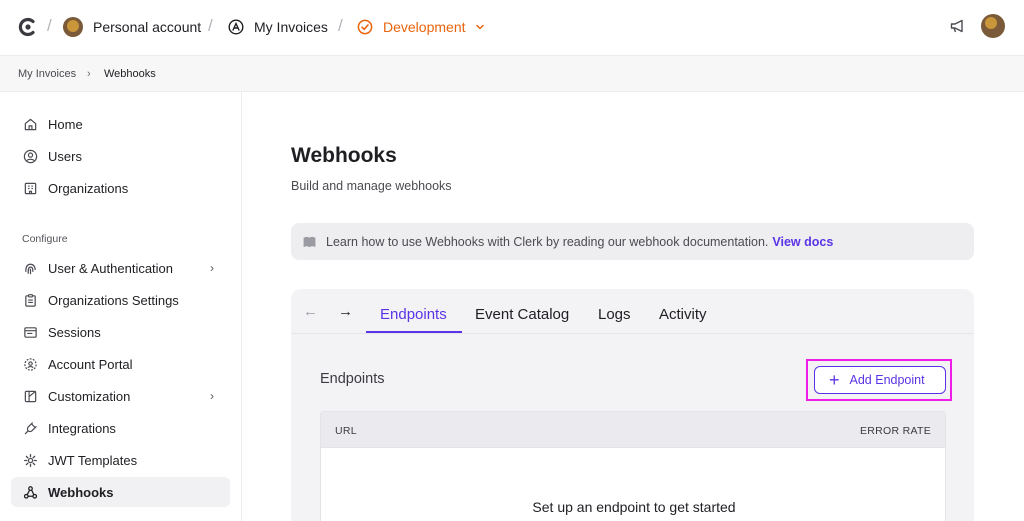 Image resolution: width=1024 pixels, height=521 pixels. Describe the element at coordinates (65, 156) in the screenshot. I see `sidebar-item-label: Users` at that location.